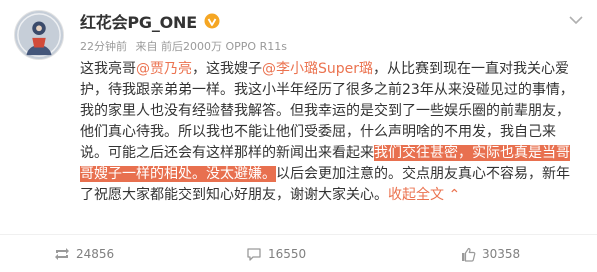 The height and width of the screenshot is (272, 597). Describe the element at coordinates (416, 195) in the screenshot. I see `collapse-text-link: 收起全文` at that location.